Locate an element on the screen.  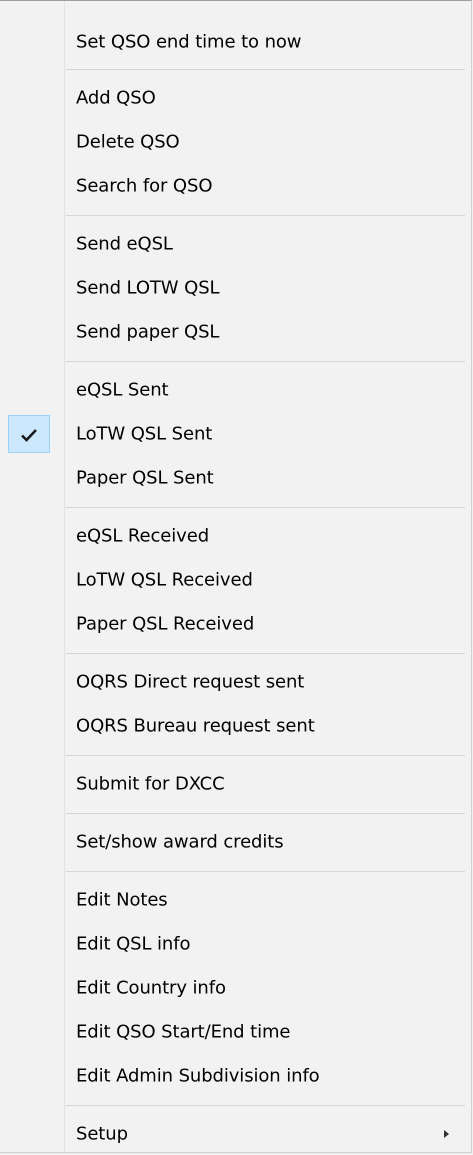
menu-item-label: LoTW QSL Sent is located at coordinates (144, 434).